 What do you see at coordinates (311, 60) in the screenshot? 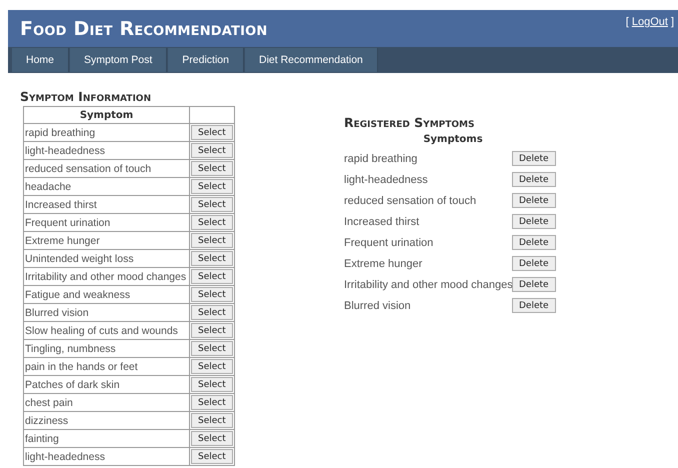
I see `nav-item: Diet Recommendation` at bounding box center [311, 60].